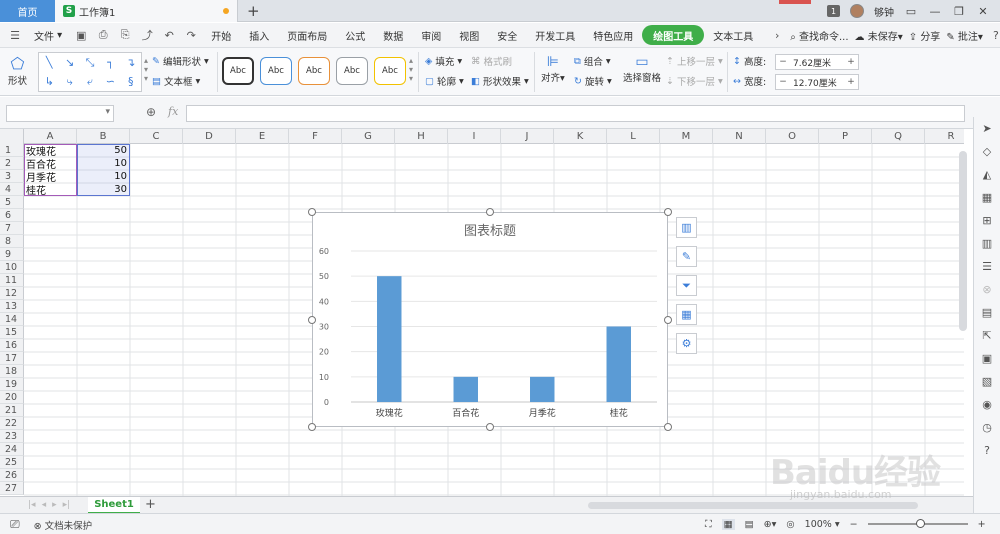 The width and height of the screenshot is (1000, 534). Describe the element at coordinates (50, 150) in the screenshot. I see `cell-A1: 玫瑰花` at that location.